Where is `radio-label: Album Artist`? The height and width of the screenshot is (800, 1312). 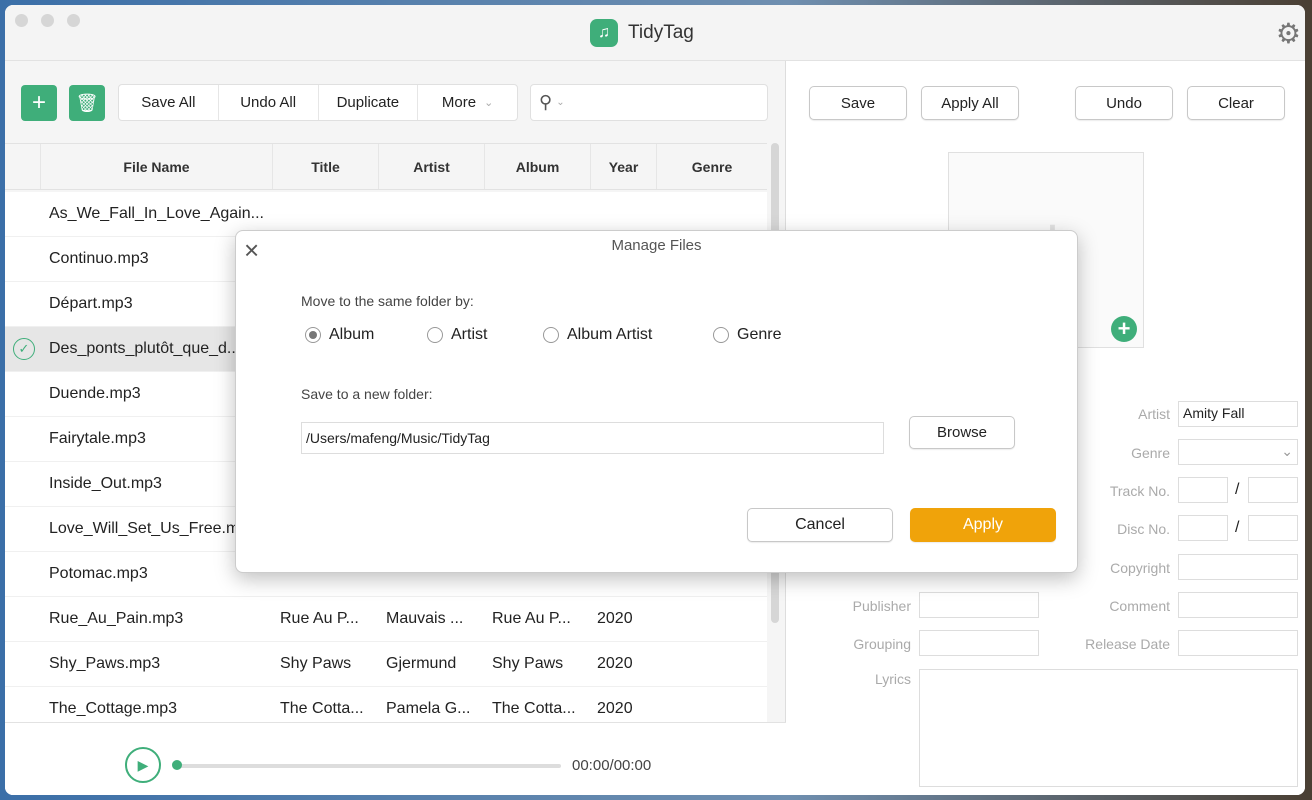 radio-label: Album Artist is located at coordinates (610, 334).